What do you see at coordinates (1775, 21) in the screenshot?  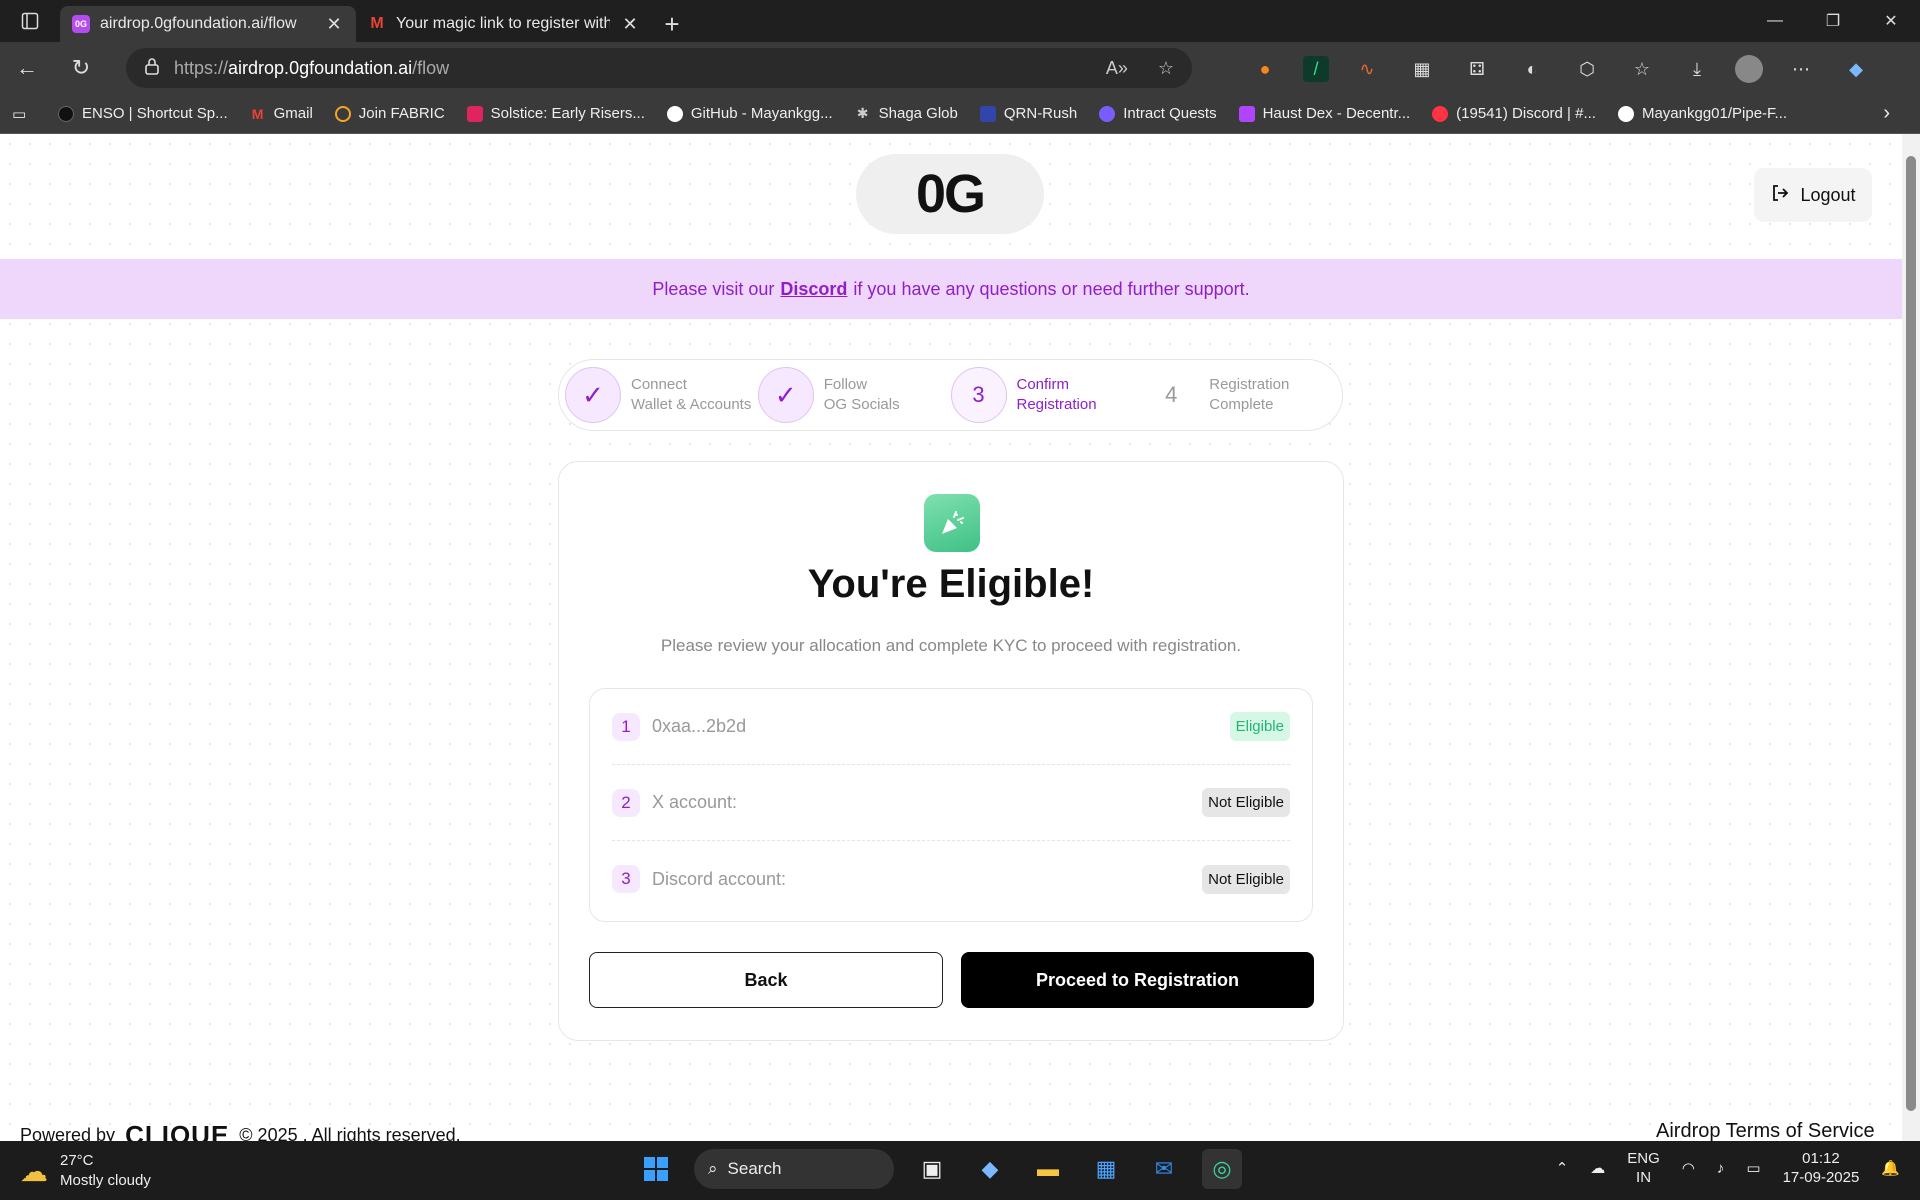 I see `minimize-icon: —` at bounding box center [1775, 21].